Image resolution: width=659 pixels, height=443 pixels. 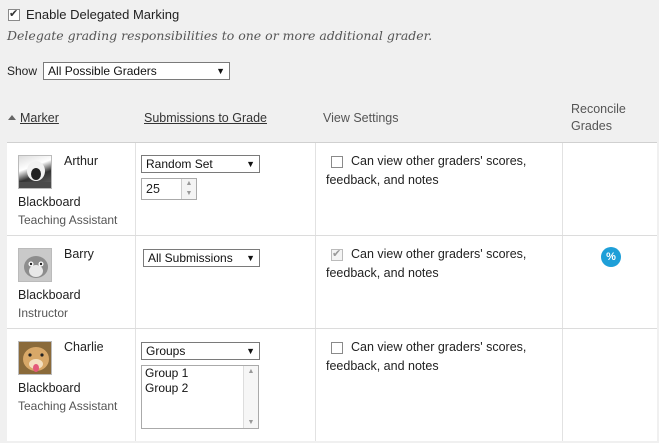 What do you see at coordinates (189, 194) in the screenshot?
I see `decrement-icon: ▼` at bounding box center [189, 194].